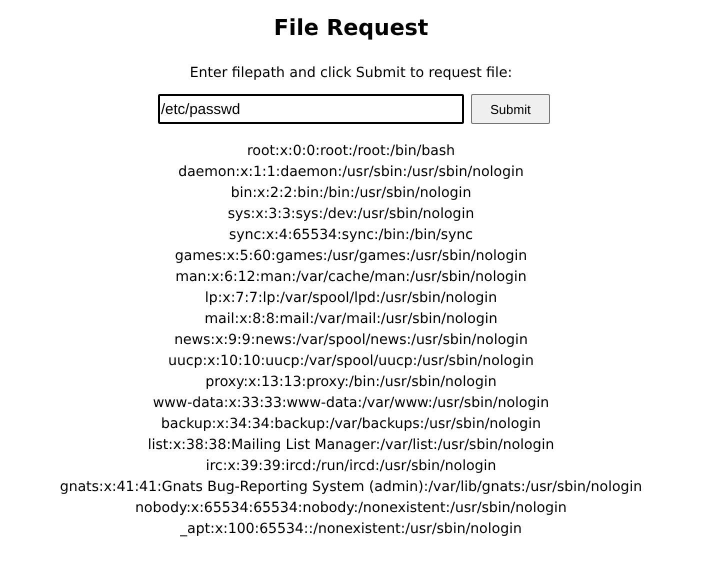 This screenshot has height=561, width=702. What do you see at coordinates (351, 73) in the screenshot?
I see `instruction-text: Enter filepath and click Submit to request file:` at bounding box center [351, 73].